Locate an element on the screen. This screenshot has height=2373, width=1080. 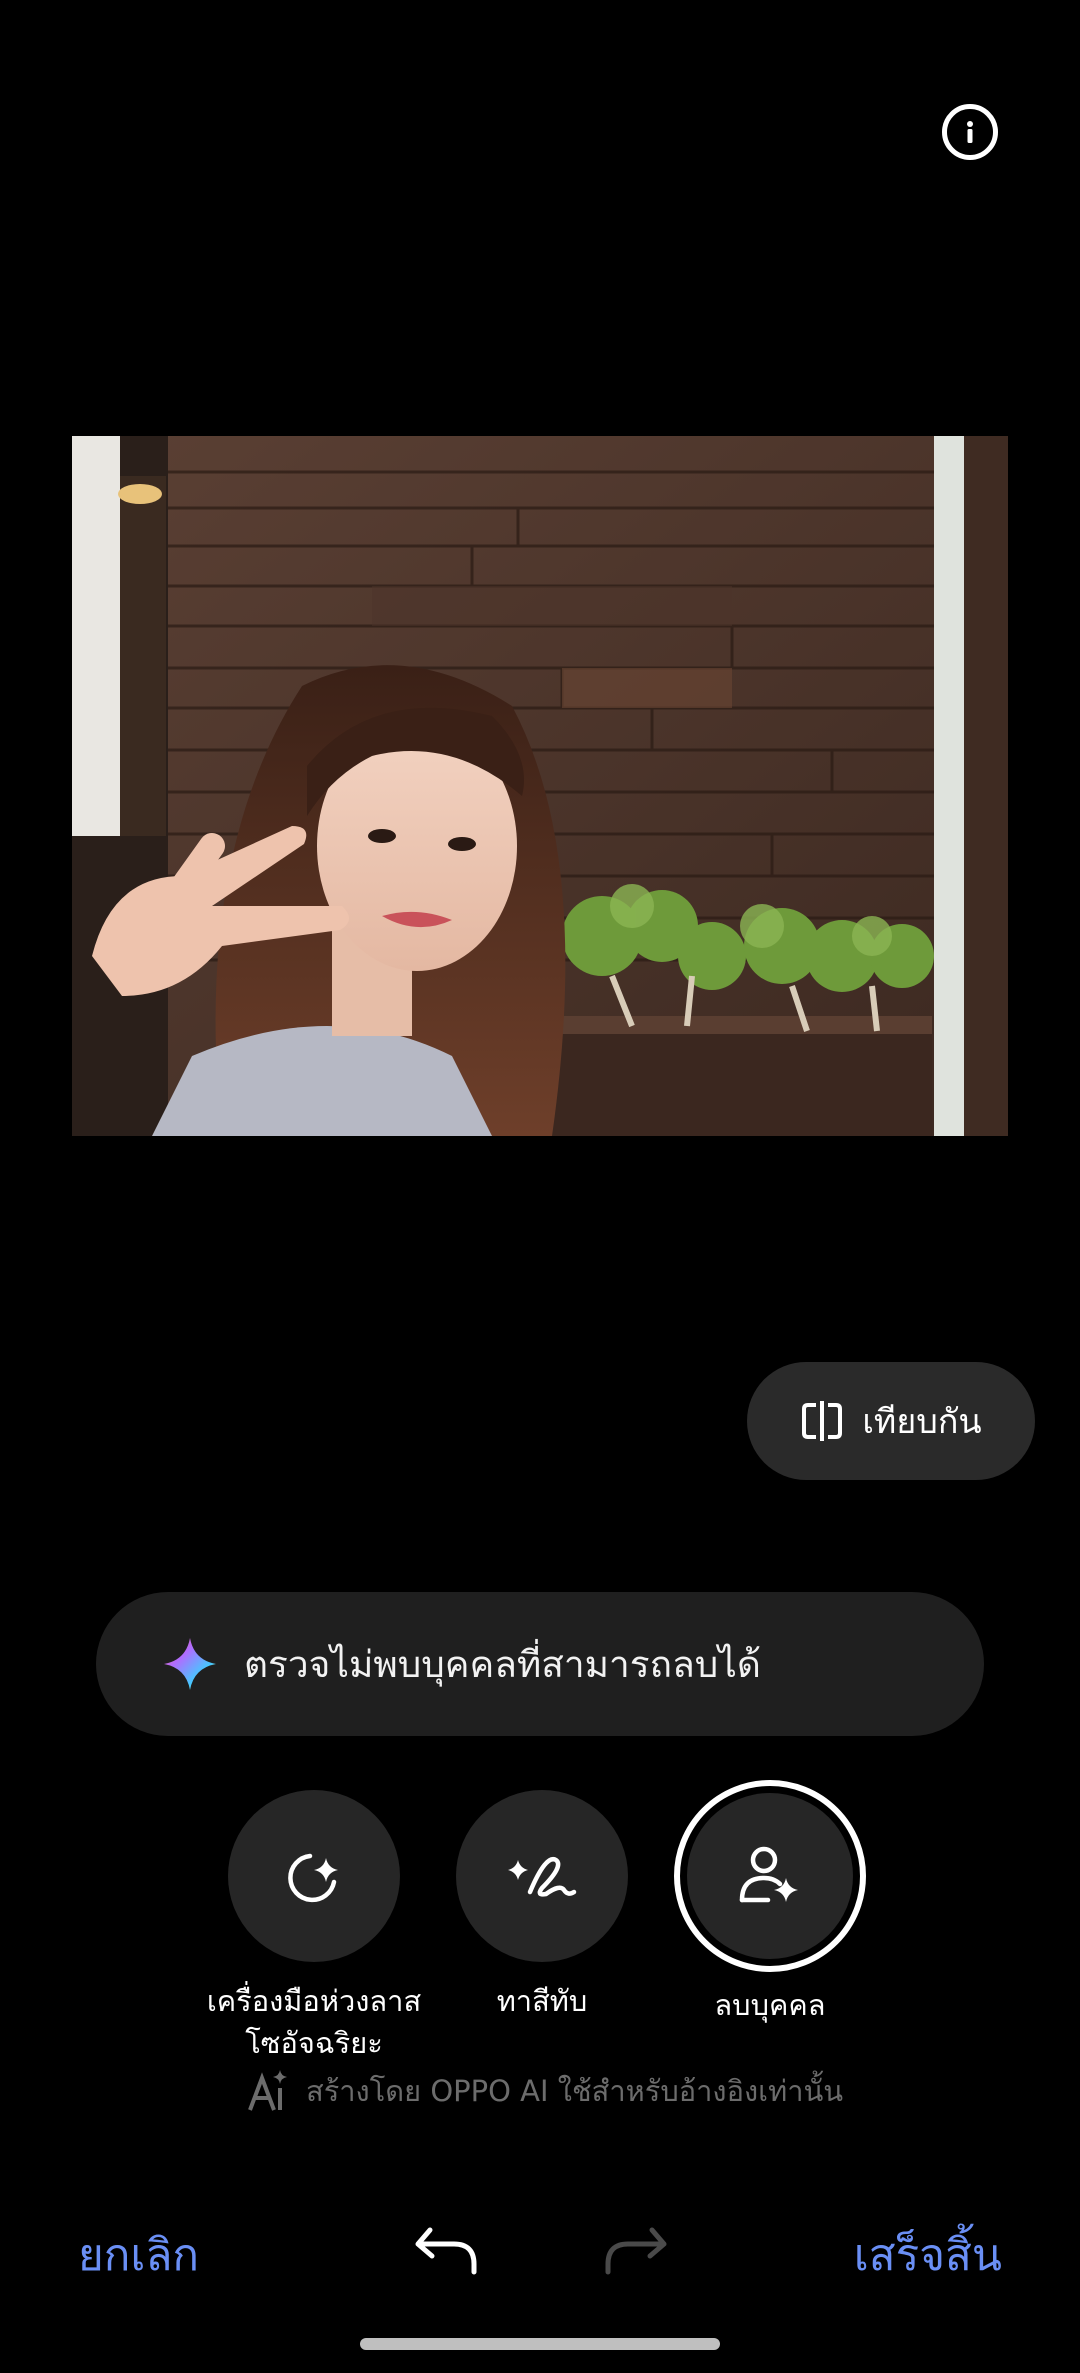
remove-person-icon is located at coordinates (768, 1874).